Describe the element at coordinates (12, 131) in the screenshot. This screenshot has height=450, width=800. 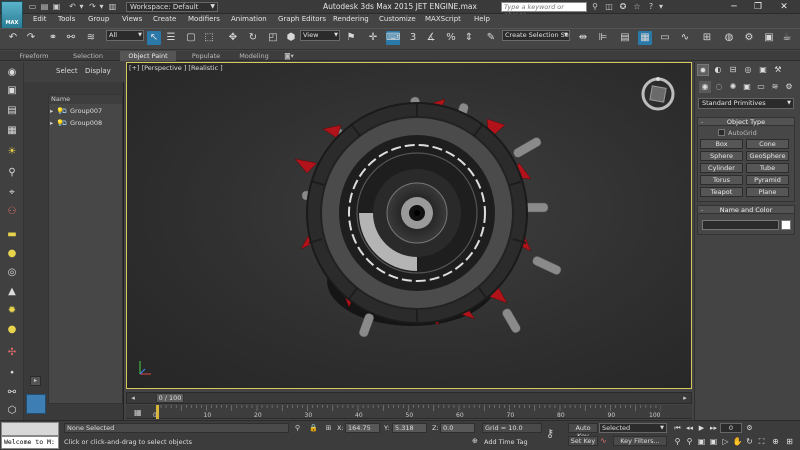
I see `object-list-icon: ▦` at that location.